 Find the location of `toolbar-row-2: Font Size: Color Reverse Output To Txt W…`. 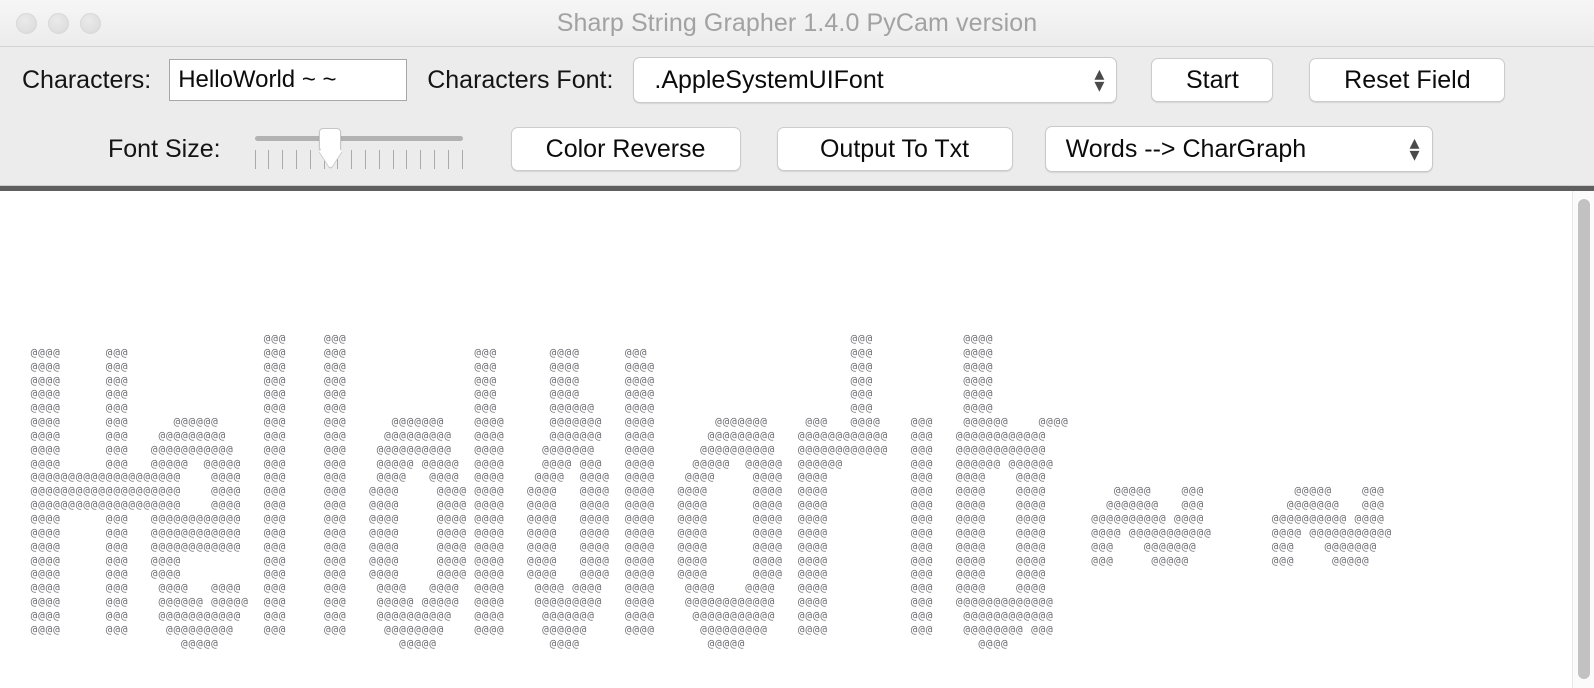

toolbar-row-2: Font Size: Color Reverse Output To Txt W… is located at coordinates (797, 149).